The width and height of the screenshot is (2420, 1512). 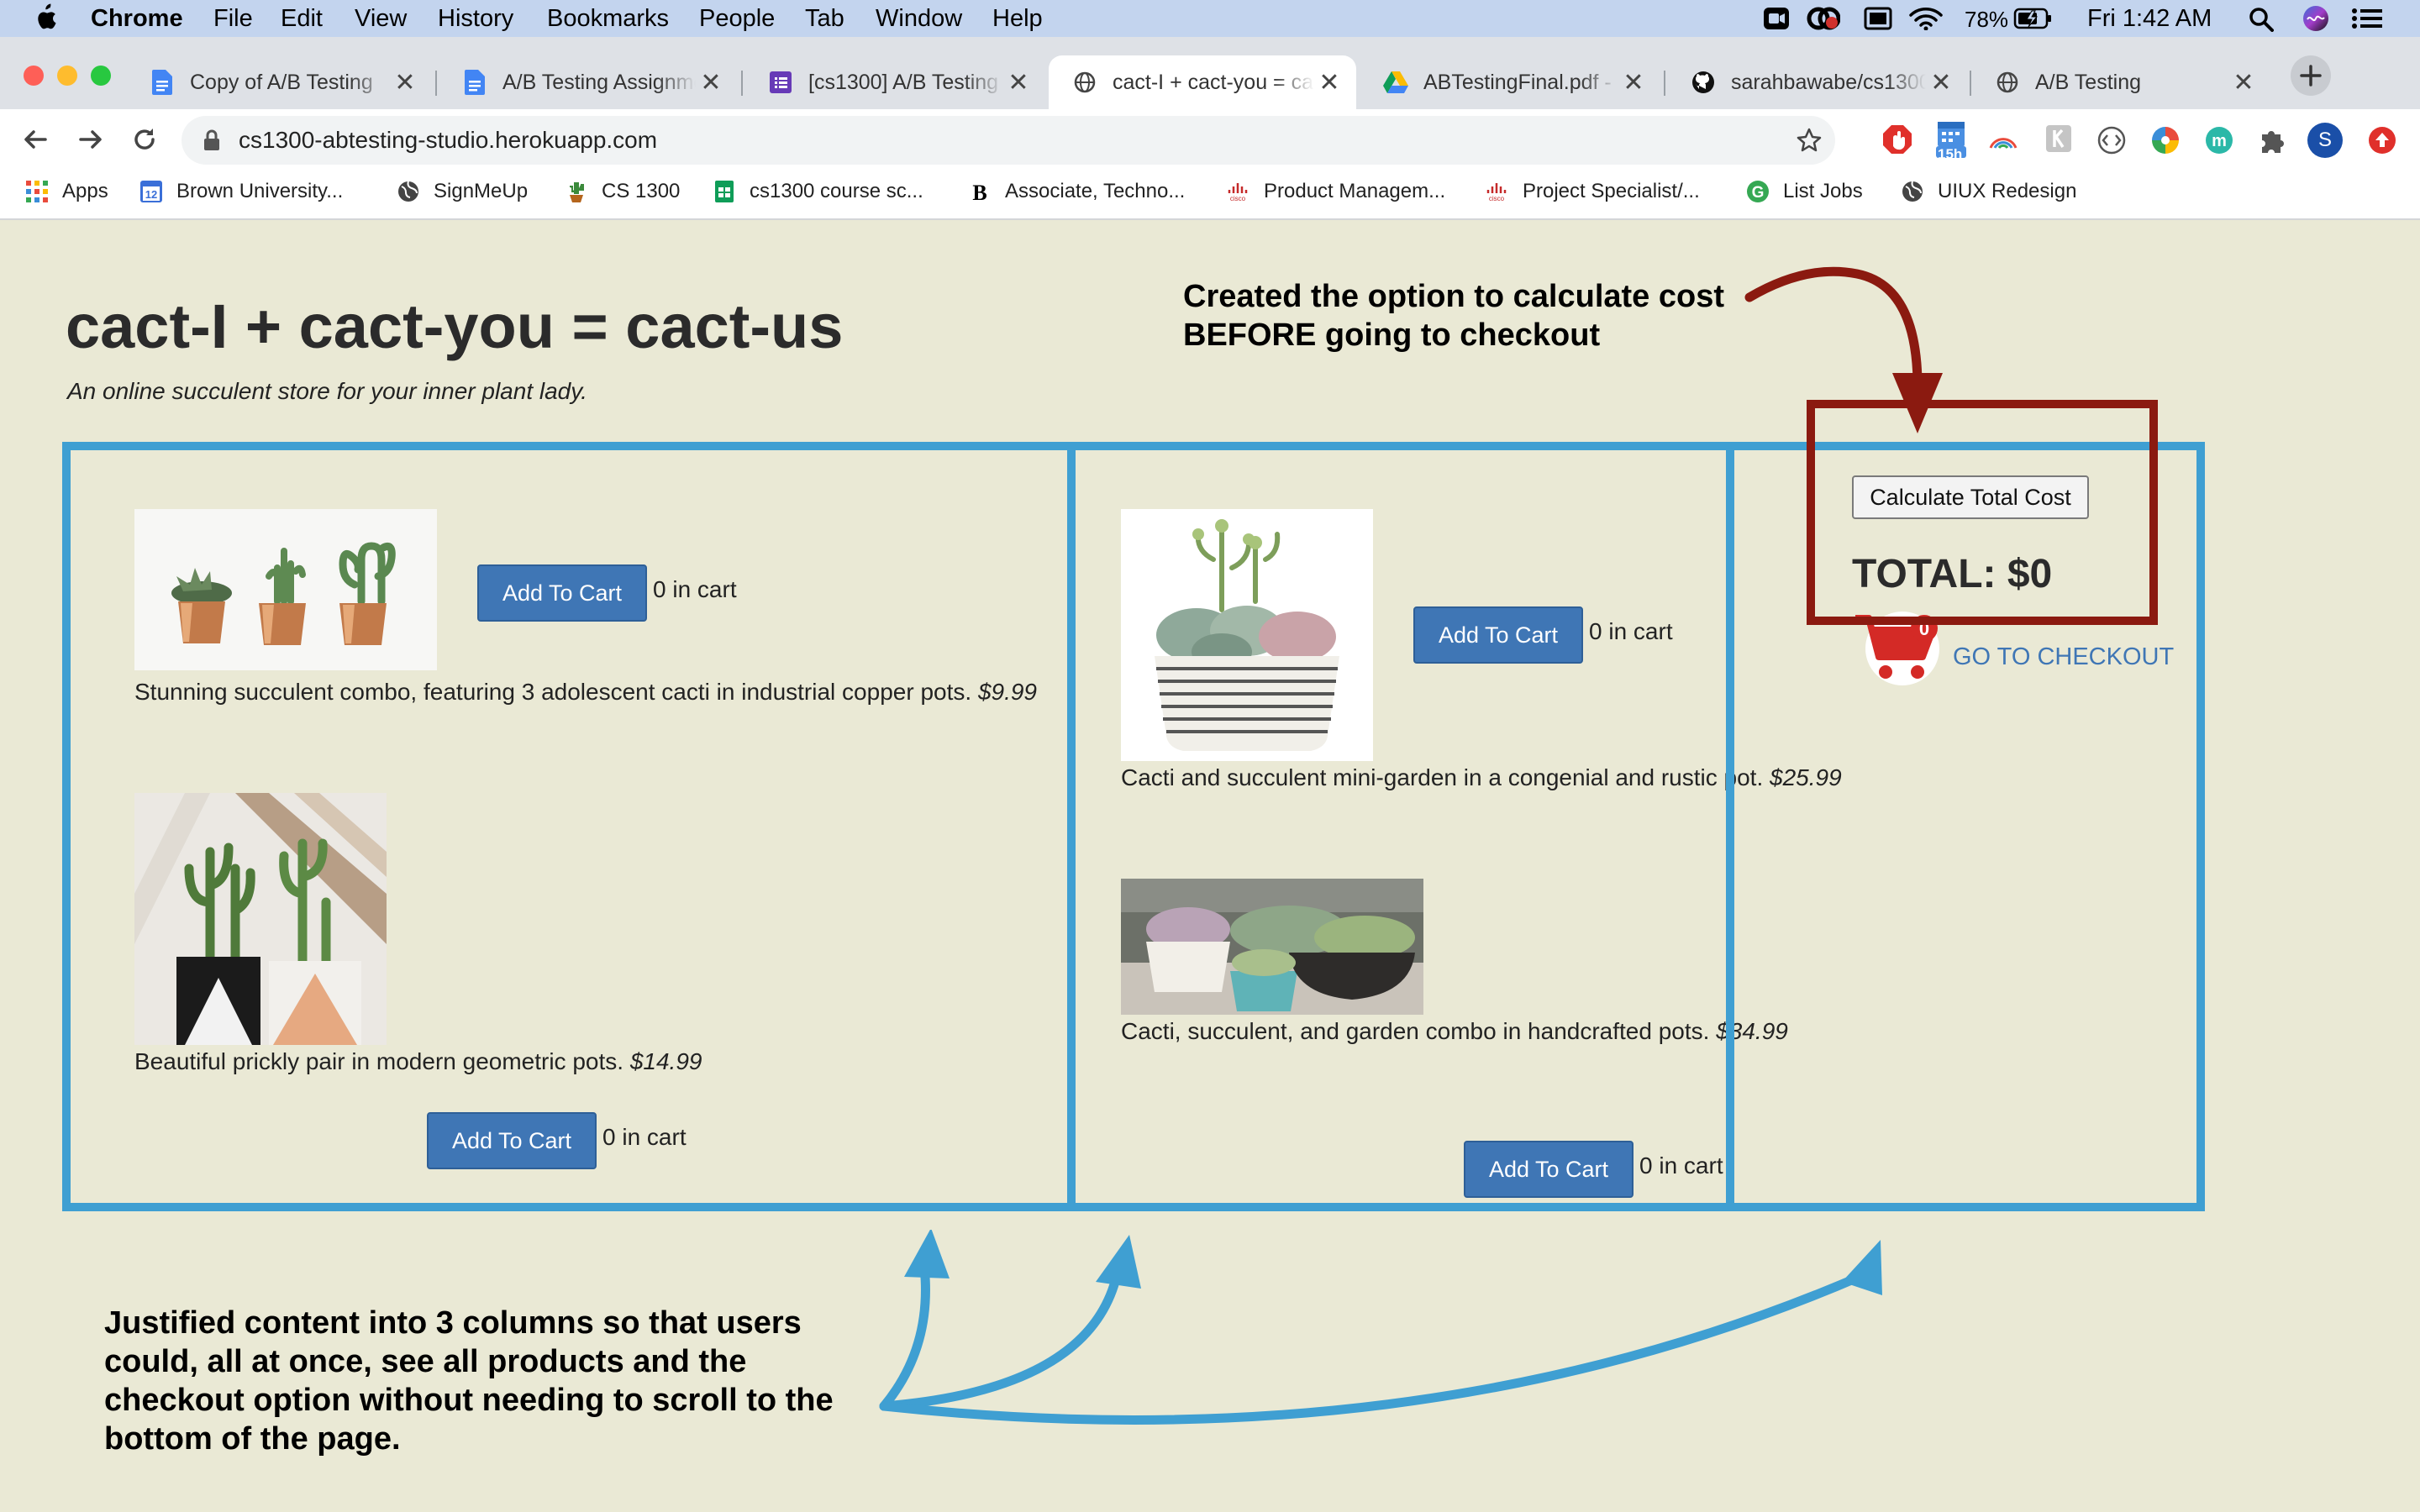 What do you see at coordinates (1776, 18) in the screenshot?
I see `camera-icon` at bounding box center [1776, 18].